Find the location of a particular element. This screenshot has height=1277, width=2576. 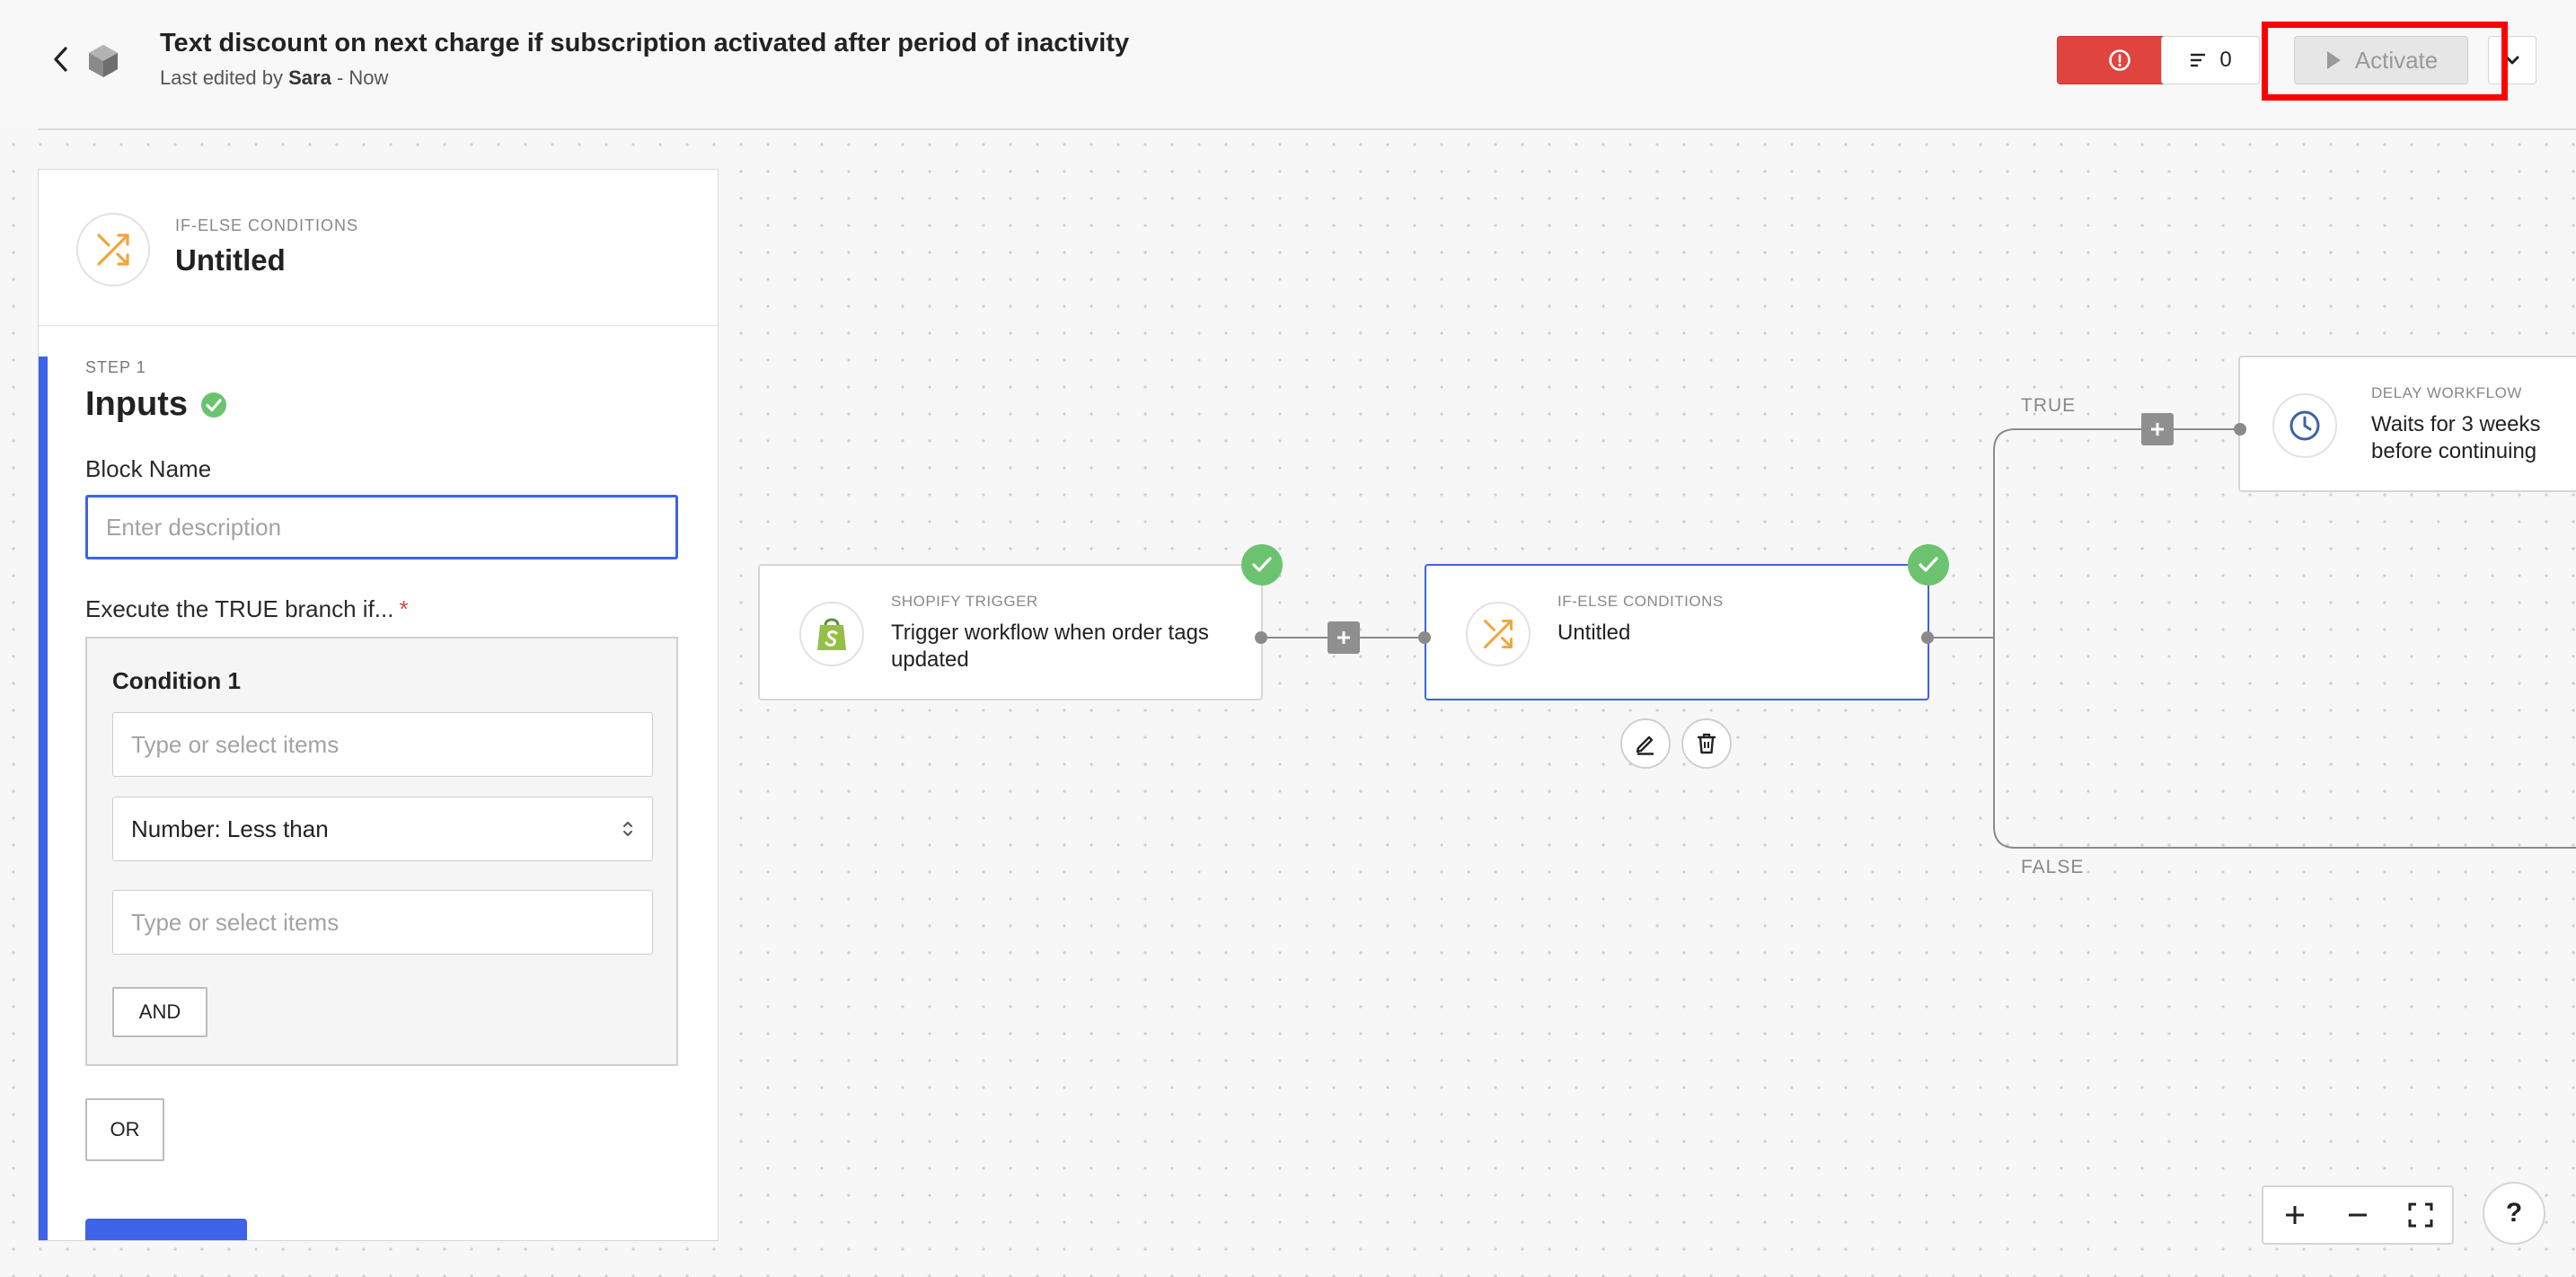

trigger-node-text: Trigger workflow when order tags updated is located at coordinates (1050, 646).